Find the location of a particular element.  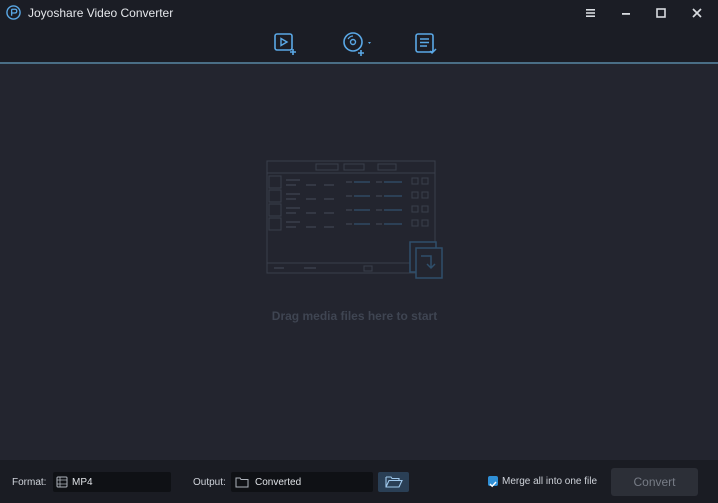

maximize-icon is located at coordinates (661, 13).